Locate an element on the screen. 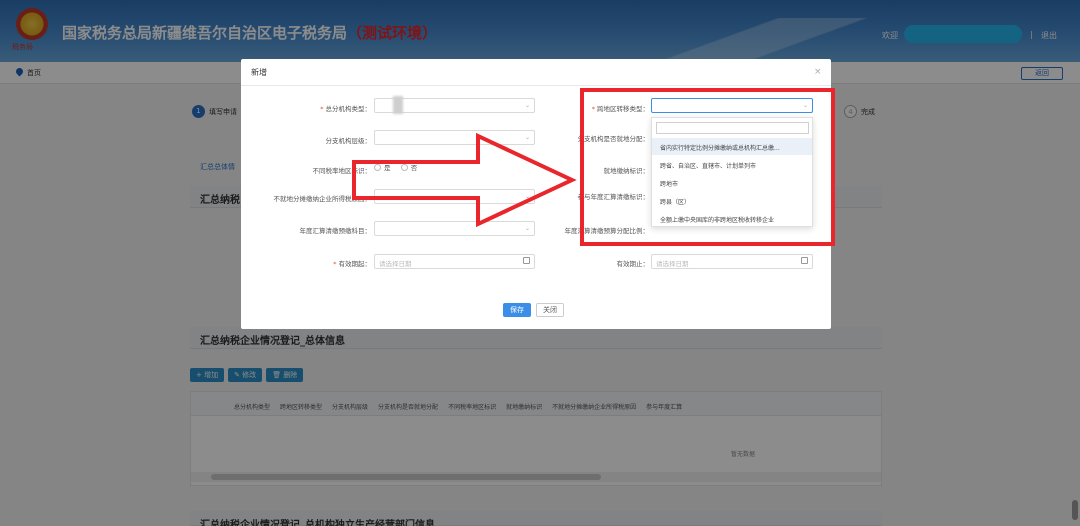 Image resolution: width=1080 pixels, height=526 pixels. dialog-title: 新增 is located at coordinates (259, 72).